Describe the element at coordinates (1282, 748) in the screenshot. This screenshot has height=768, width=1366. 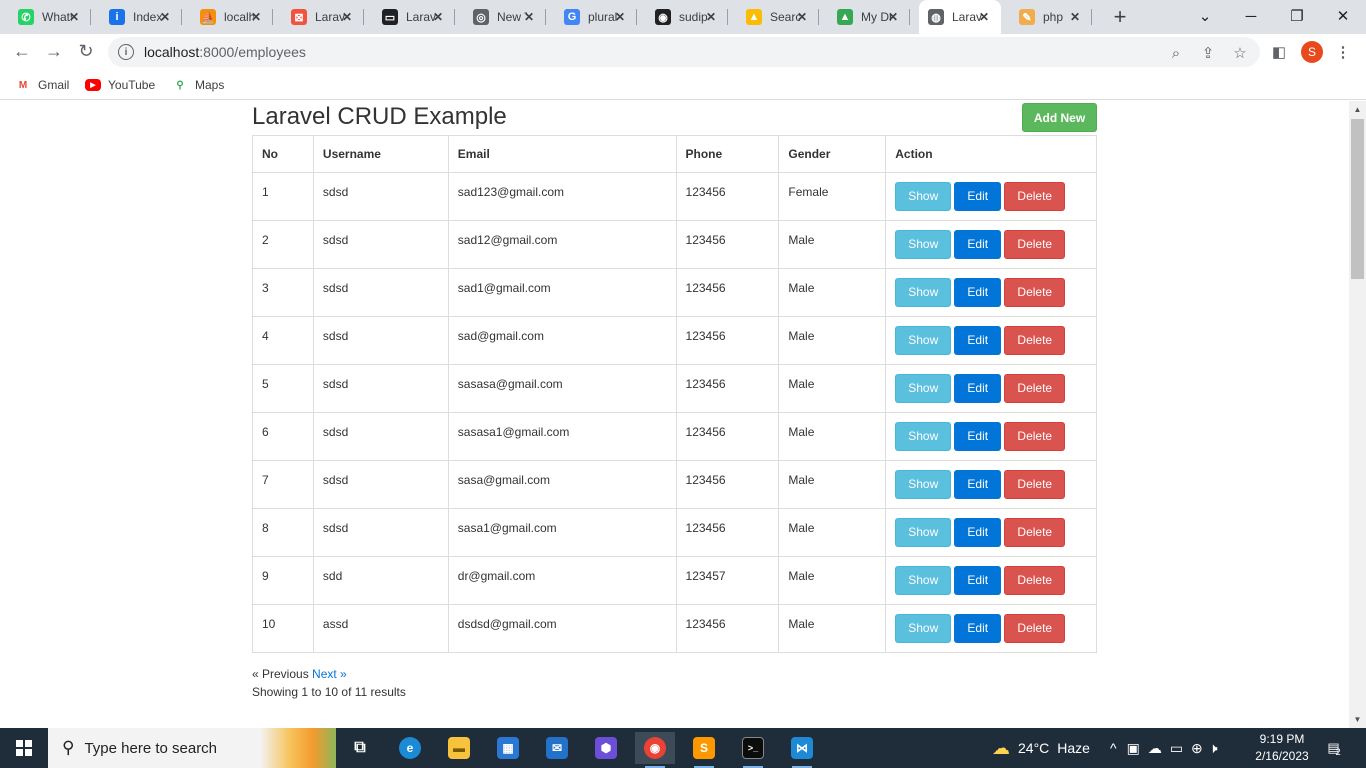
I see `taskbar-clock: 9:19 PM 2/16/2023` at that location.